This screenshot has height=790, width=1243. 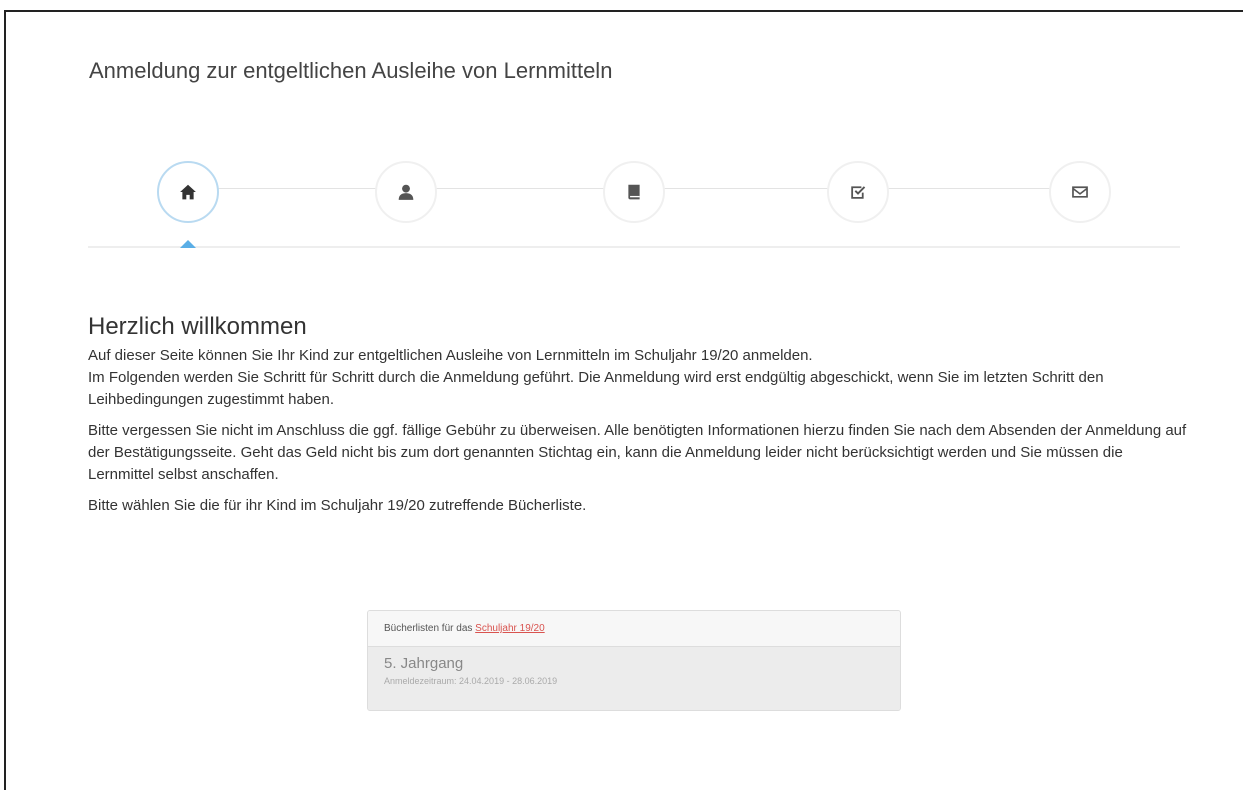 I want to click on active-step-indicator, so click(x=188, y=244).